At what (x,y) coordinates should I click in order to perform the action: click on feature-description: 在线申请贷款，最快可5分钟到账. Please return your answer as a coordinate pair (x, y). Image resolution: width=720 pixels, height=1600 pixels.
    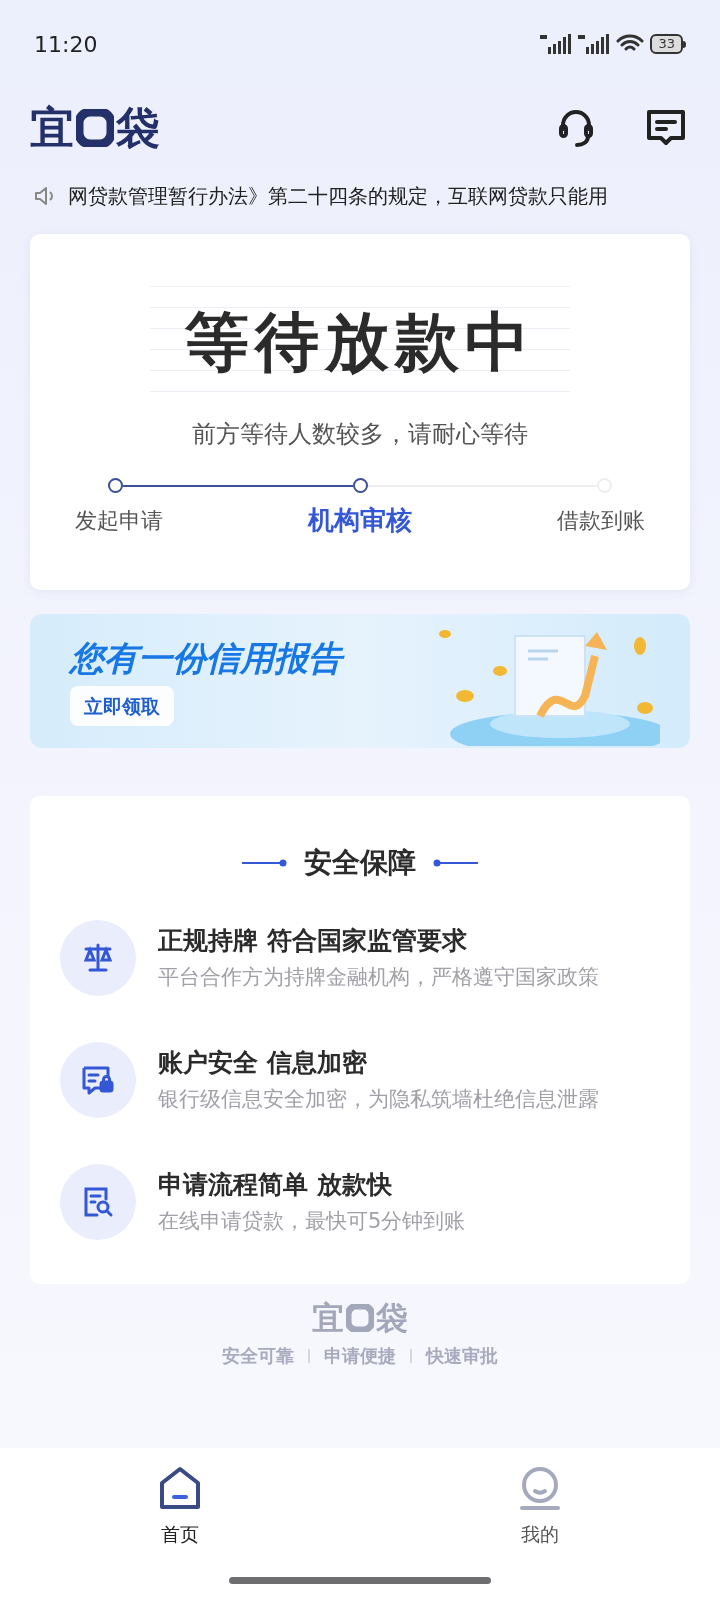
    Looking at the image, I should click on (312, 1221).